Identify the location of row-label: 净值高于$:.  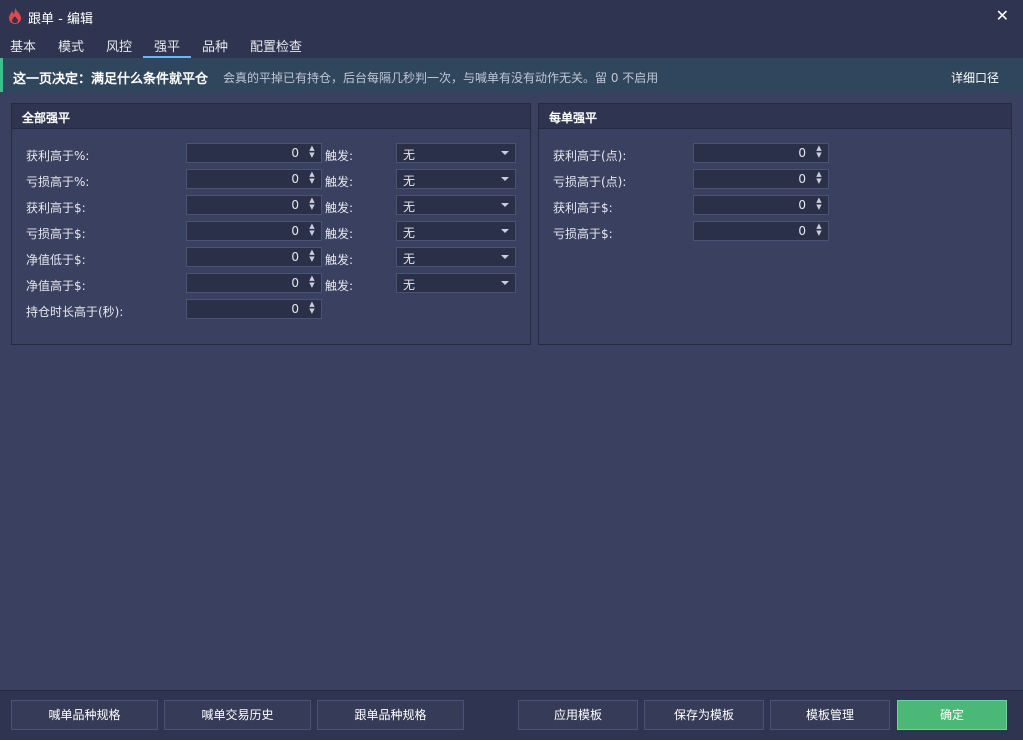
(56, 286).